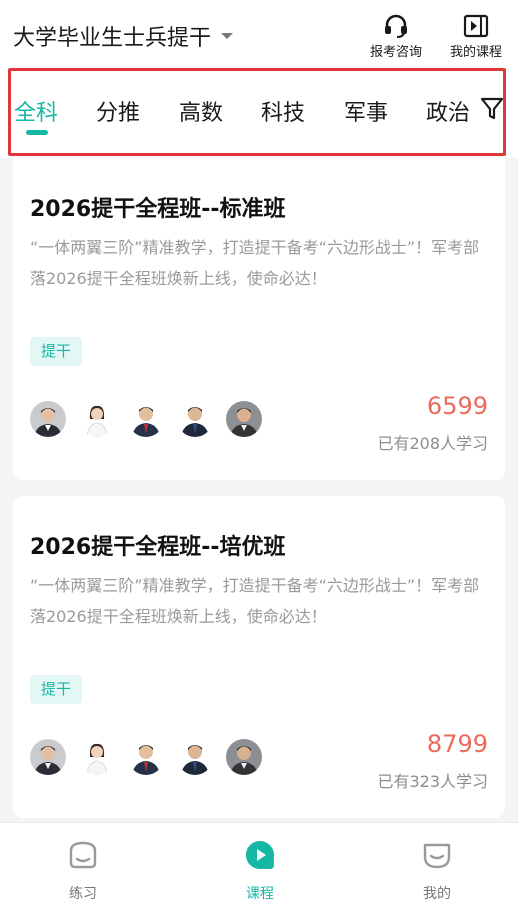 This screenshot has width=518, height=902. Describe the element at coordinates (395, 52) in the screenshot. I see `consult-label: 报考咨询` at that location.